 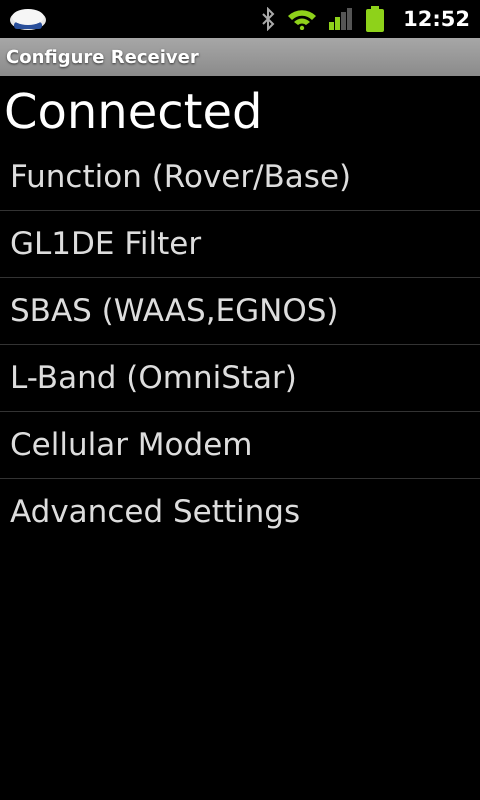 I want to click on menu-item: SBAS (WAAS,EGNOS), so click(x=240, y=311).